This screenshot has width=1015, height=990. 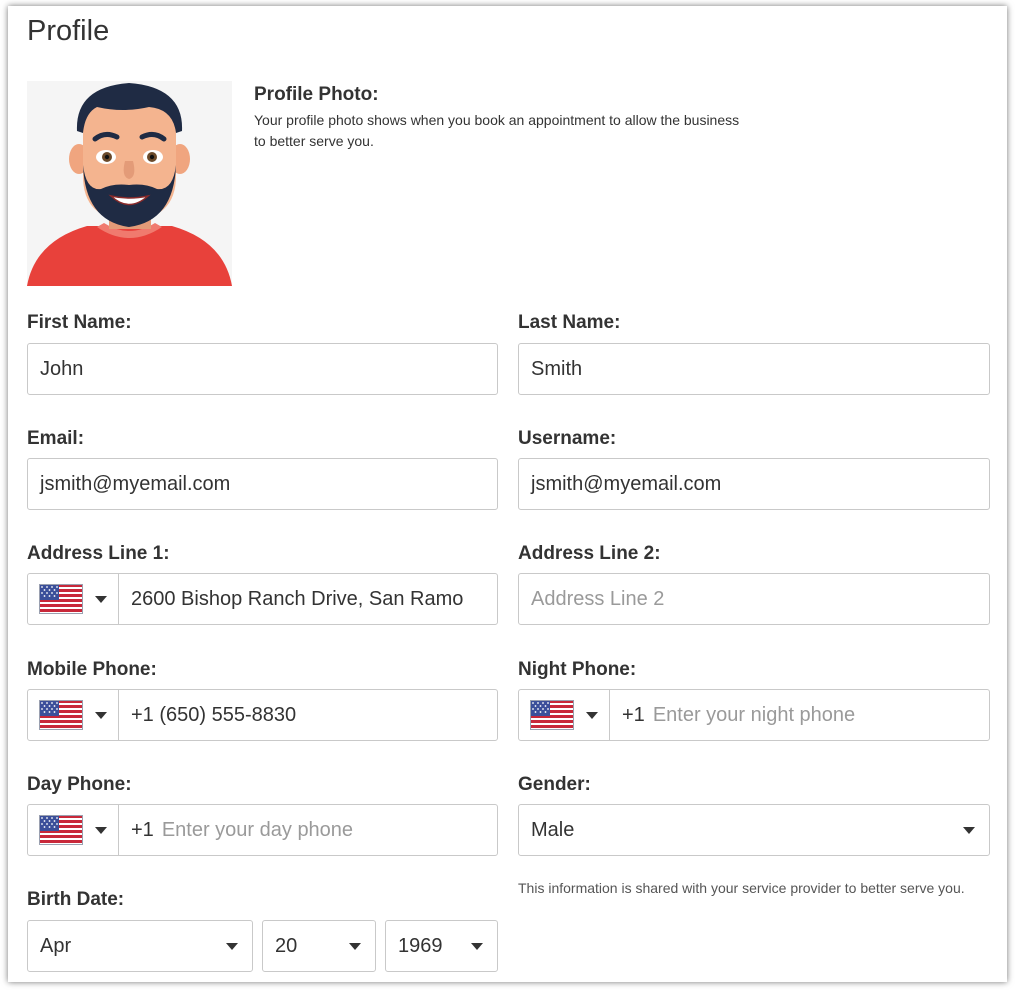 I want to click on day-phone-field: +1 Enter your day phone, so click(x=262, y=830).